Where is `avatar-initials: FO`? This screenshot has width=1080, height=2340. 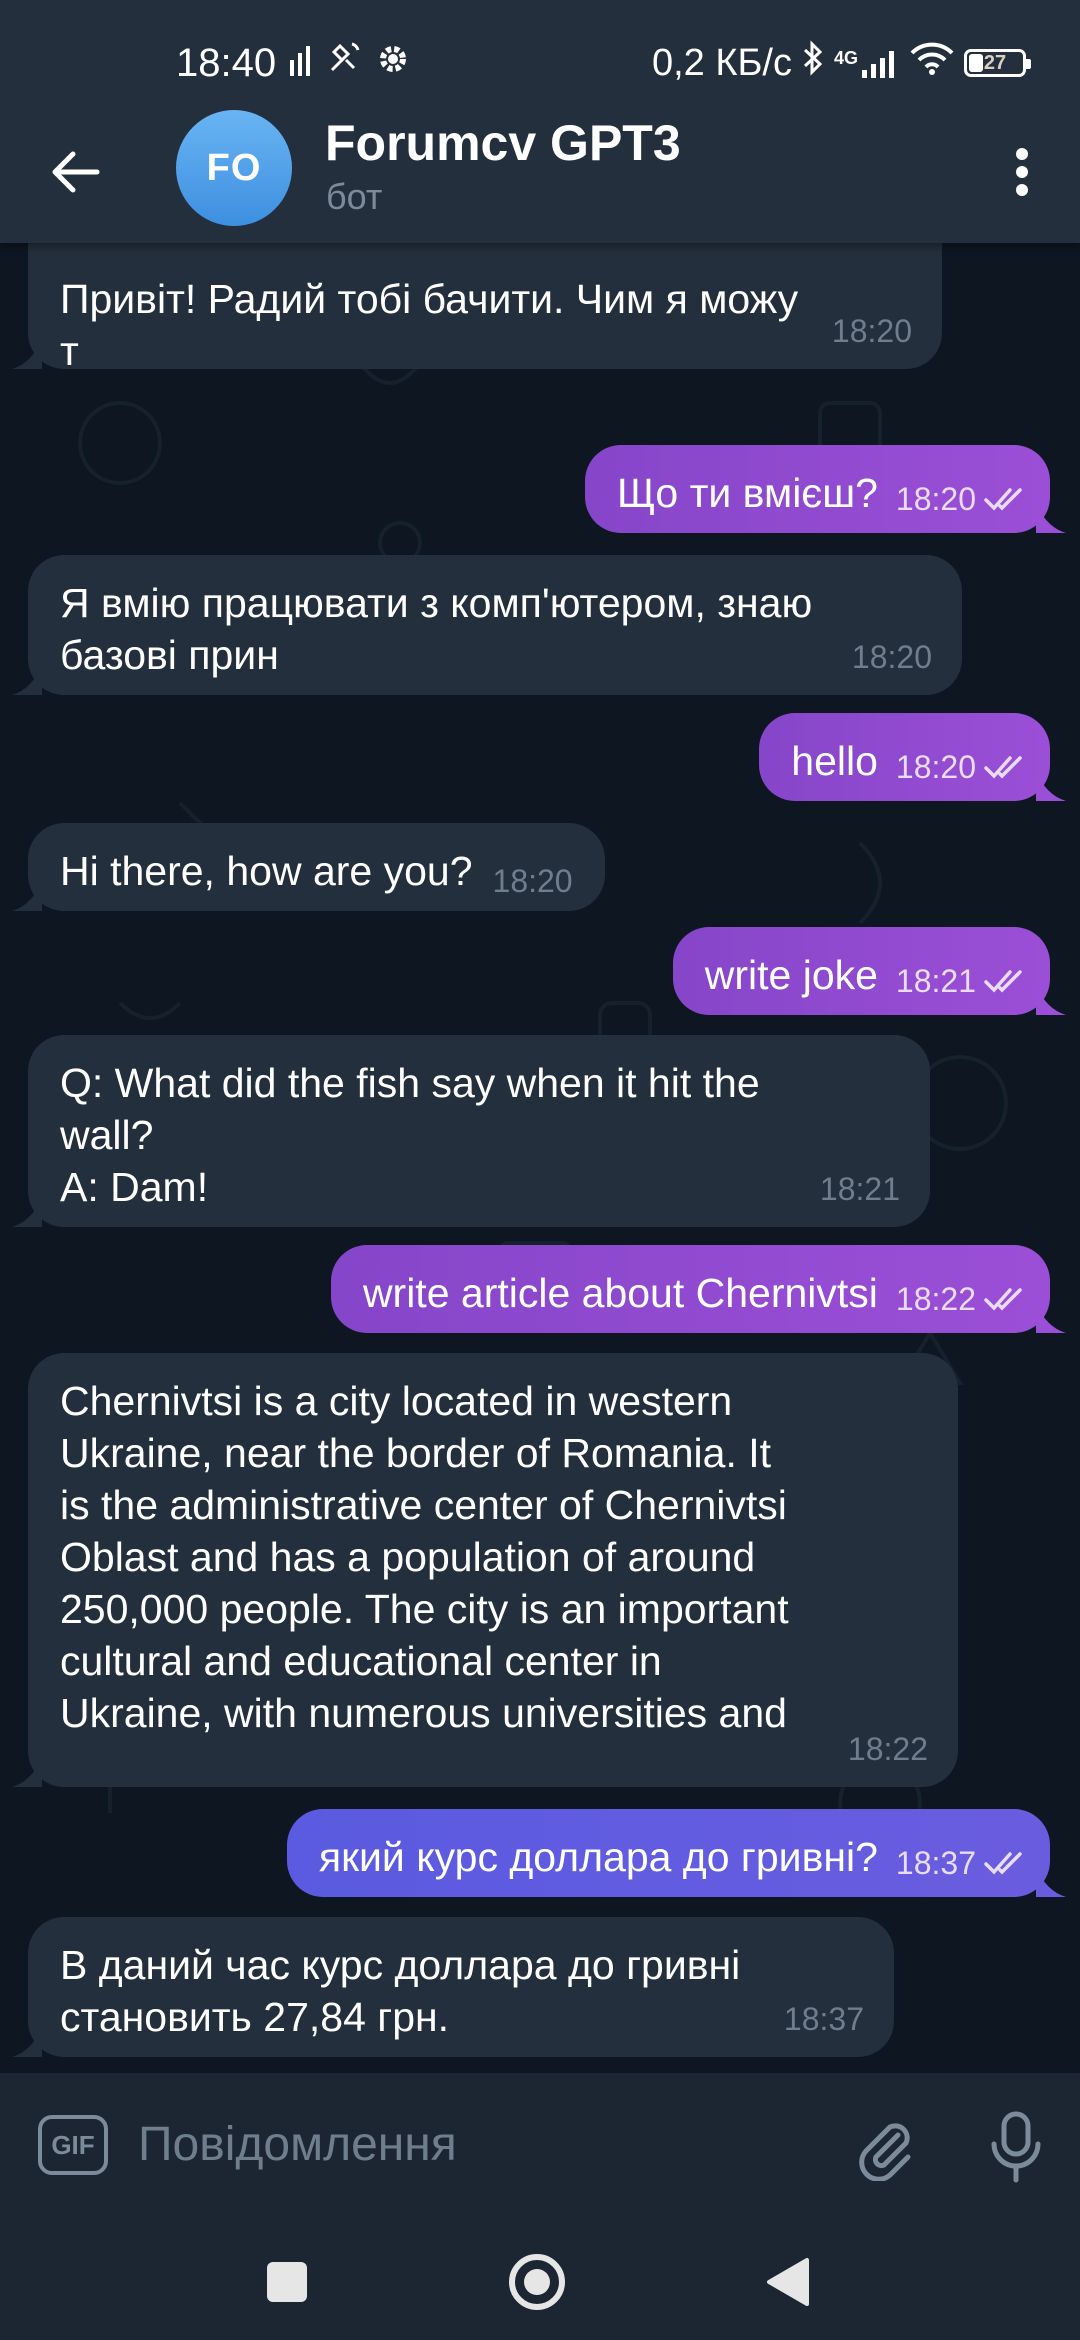 avatar-initials: FO is located at coordinates (234, 167).